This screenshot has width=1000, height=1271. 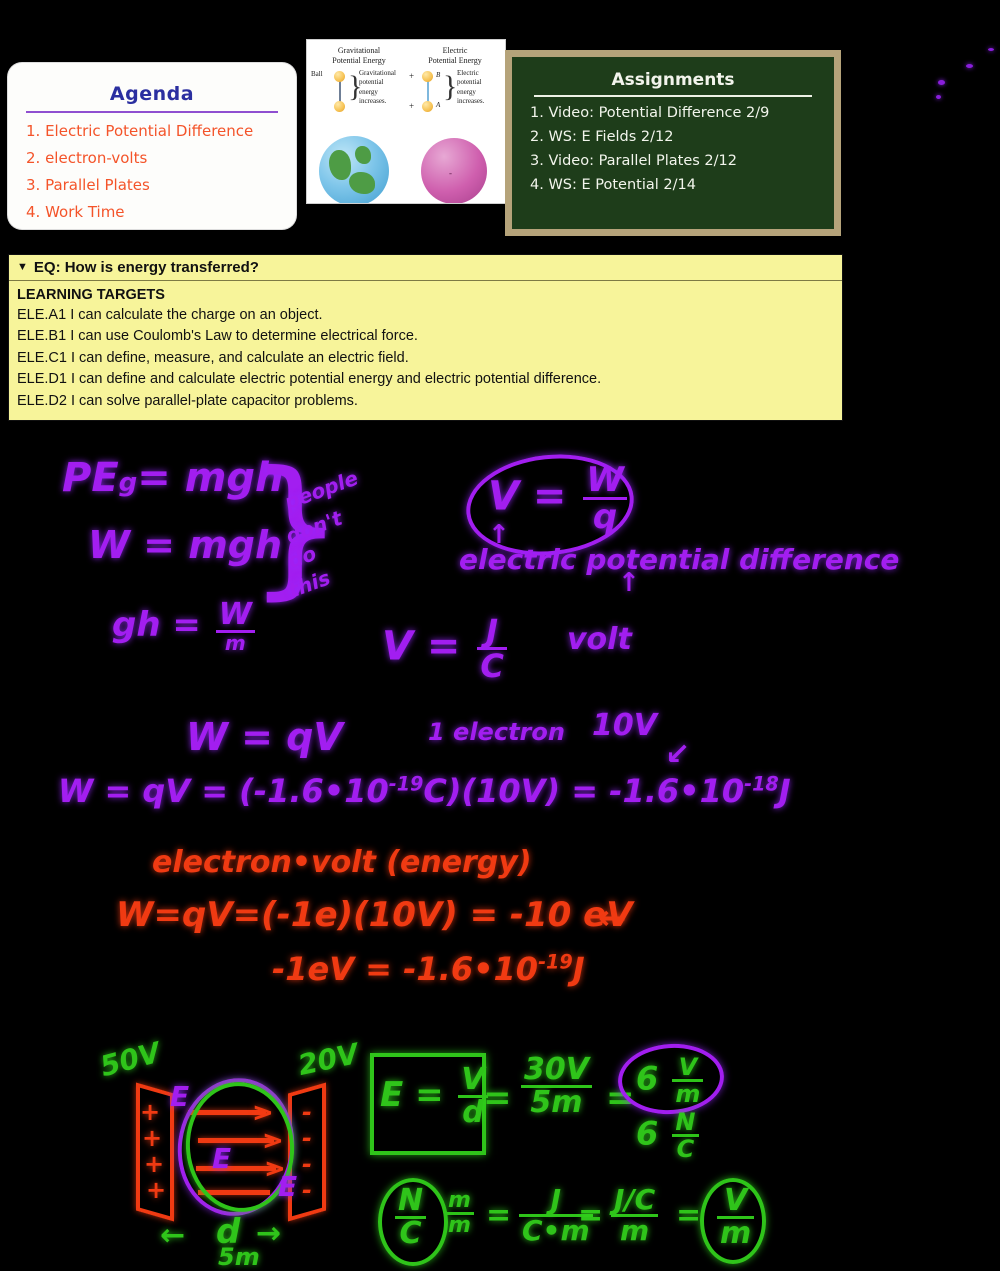 I want to click on figure-left-caption-line4: increases., so click(x=373, y=101).